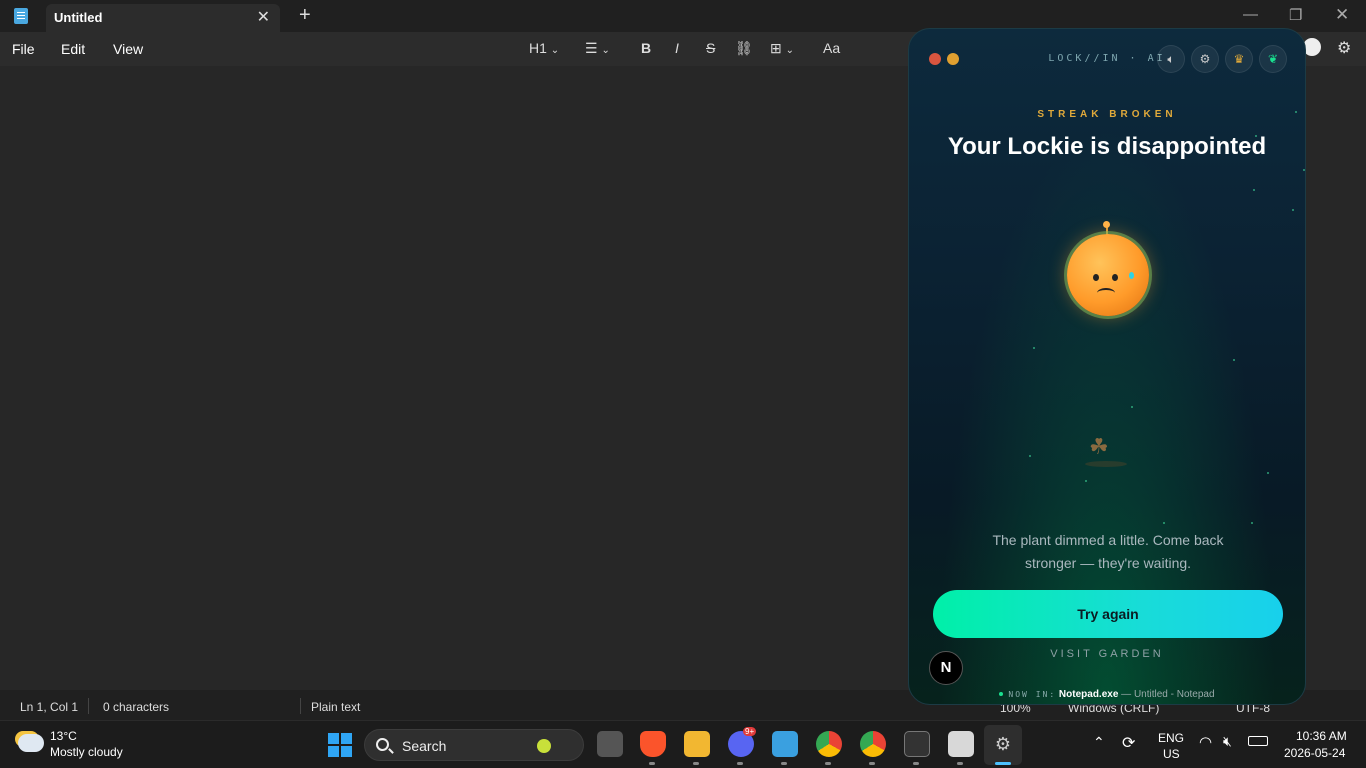  Describe the element at coordinates (1003, 763) in the screenshot. I see `active-indicator` at that location.